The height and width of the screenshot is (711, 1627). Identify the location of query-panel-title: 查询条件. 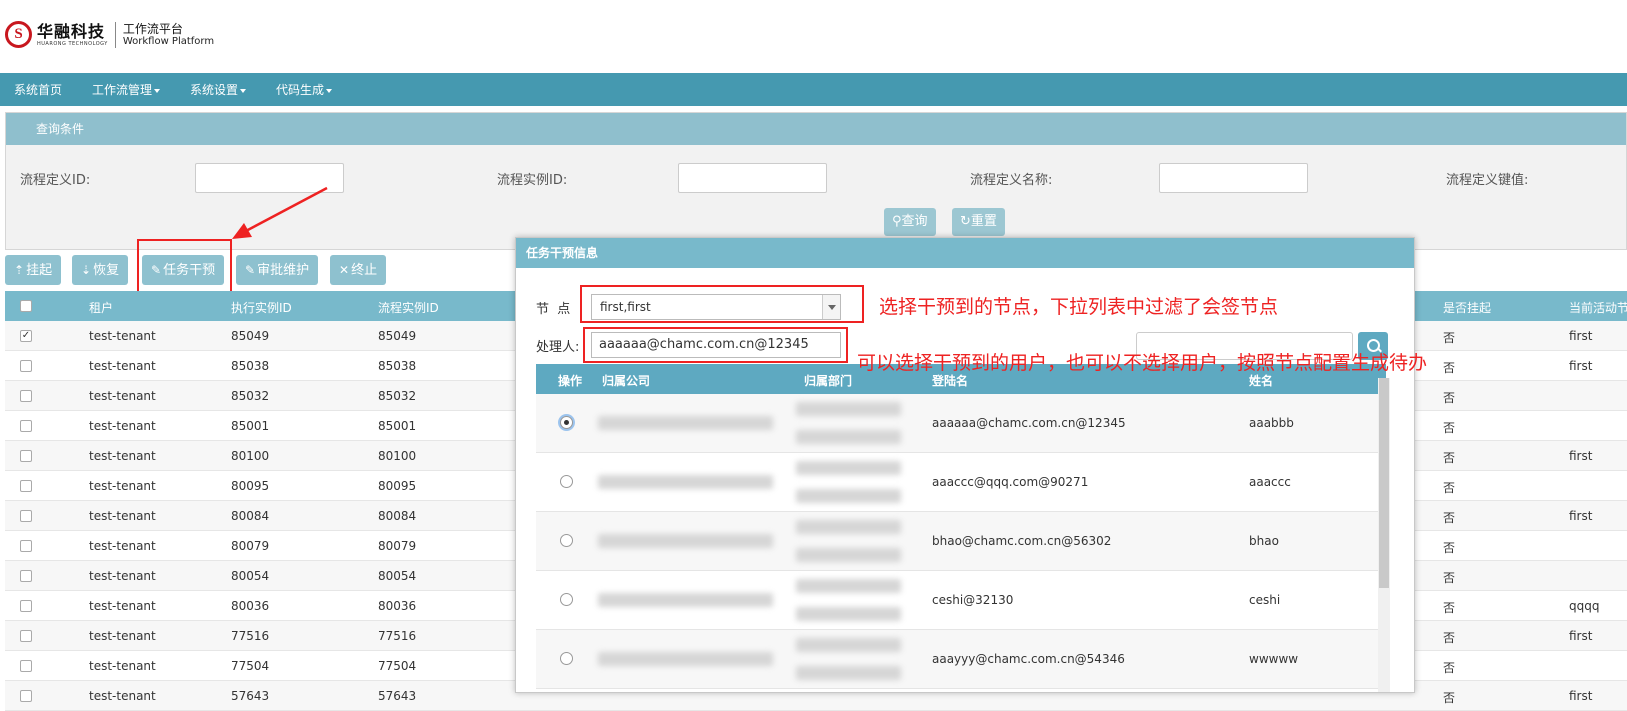
(816, 129).